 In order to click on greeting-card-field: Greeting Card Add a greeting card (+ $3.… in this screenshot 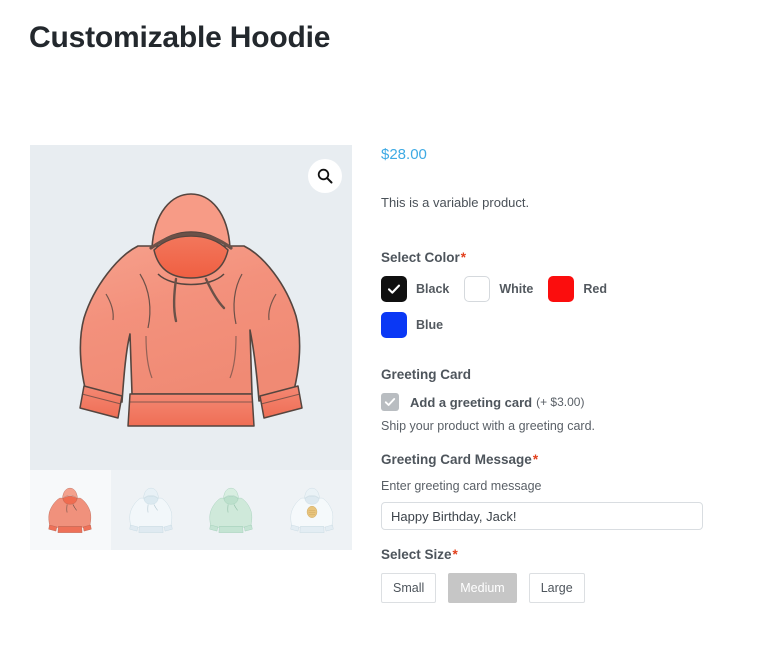, I will do `click(546, 400)`.